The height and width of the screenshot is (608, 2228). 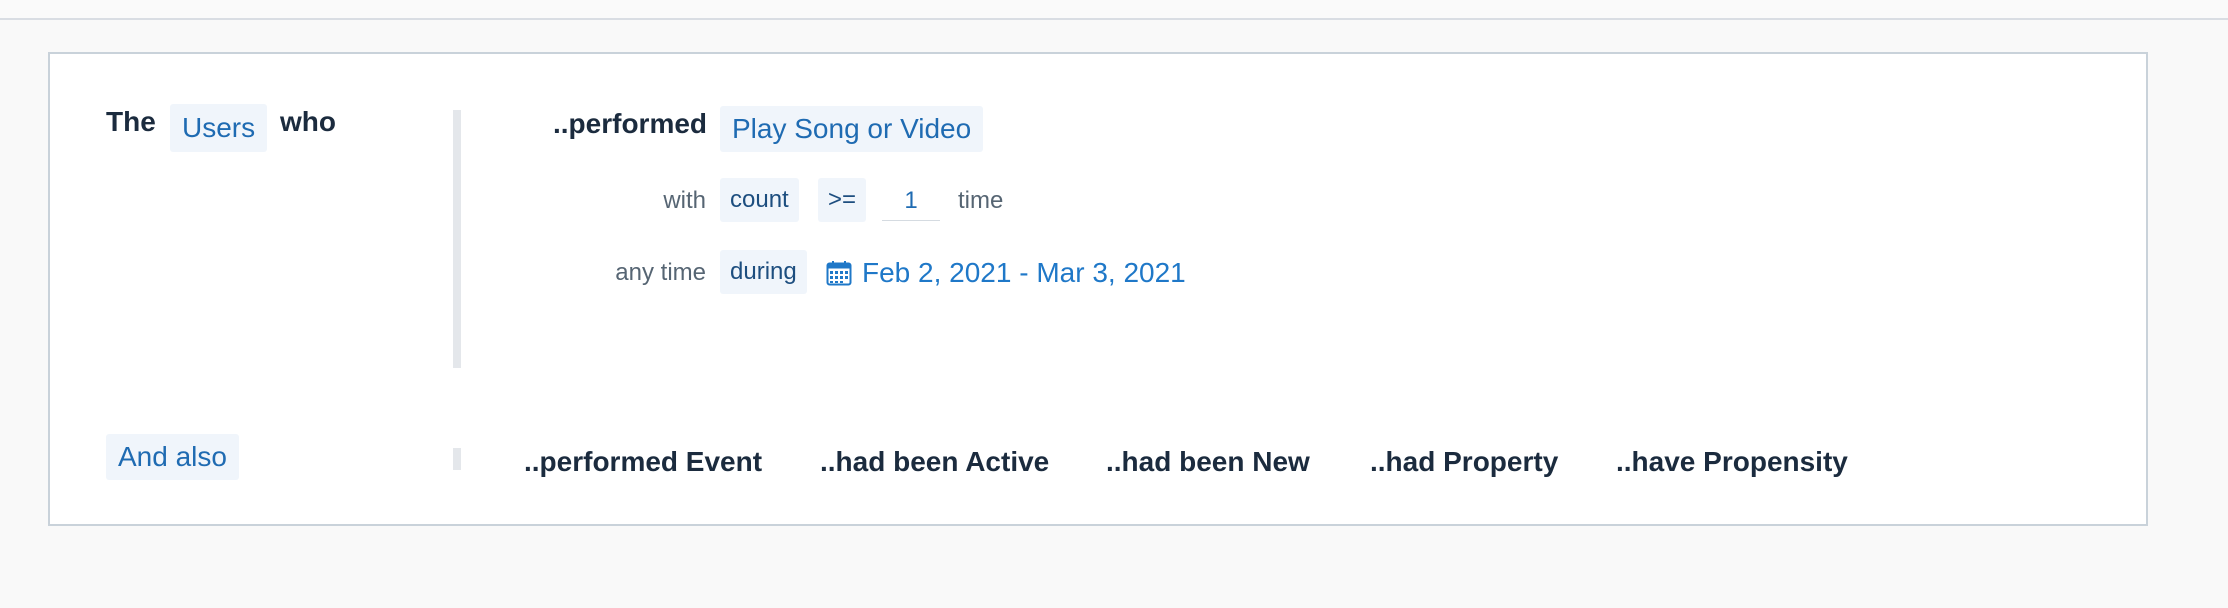 What do you see at coordinates (308, 121) in the screenshot?
I see `who-label: who` at bounding box center [308, 121].